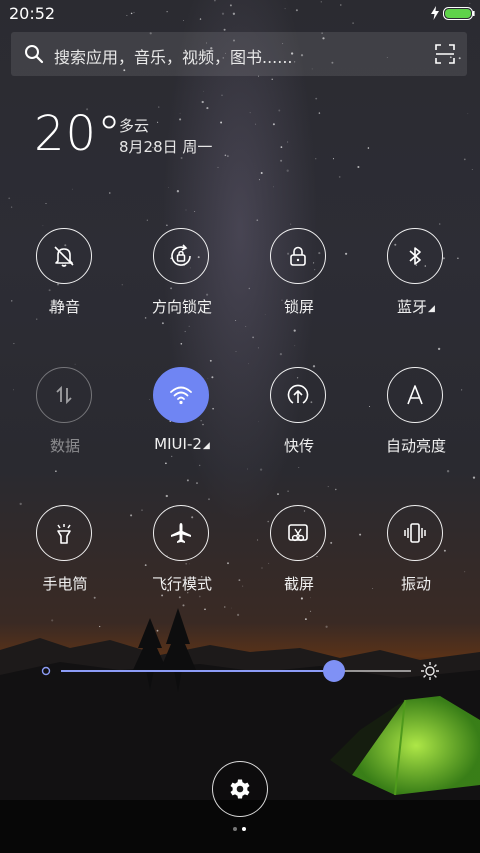 The height and width of the screenshot is (853, 480). I want to click on charging-icon, so click(435, 13).